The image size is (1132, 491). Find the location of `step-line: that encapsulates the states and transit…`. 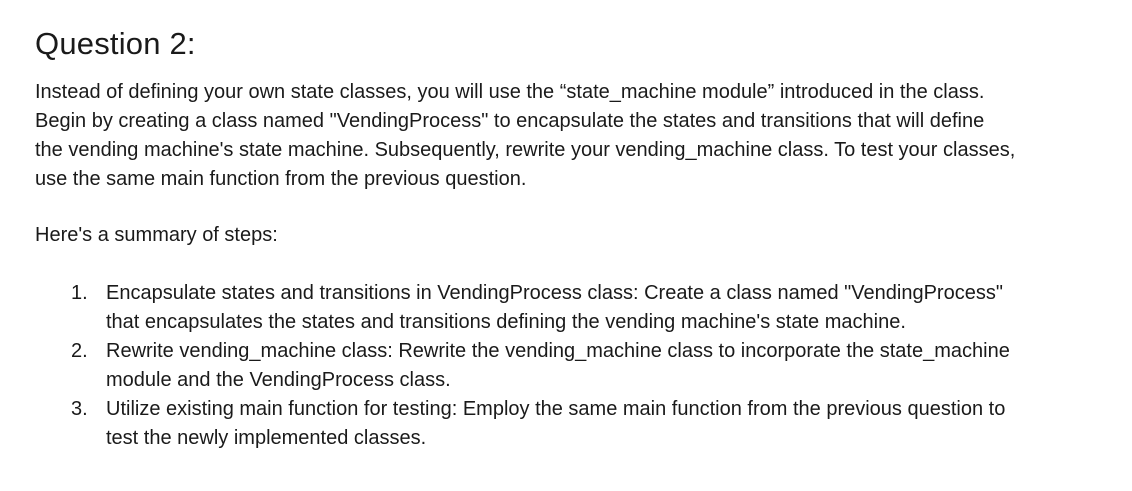

step-line: that encapsulates the states and transit… is located at coordinates (506, 322).